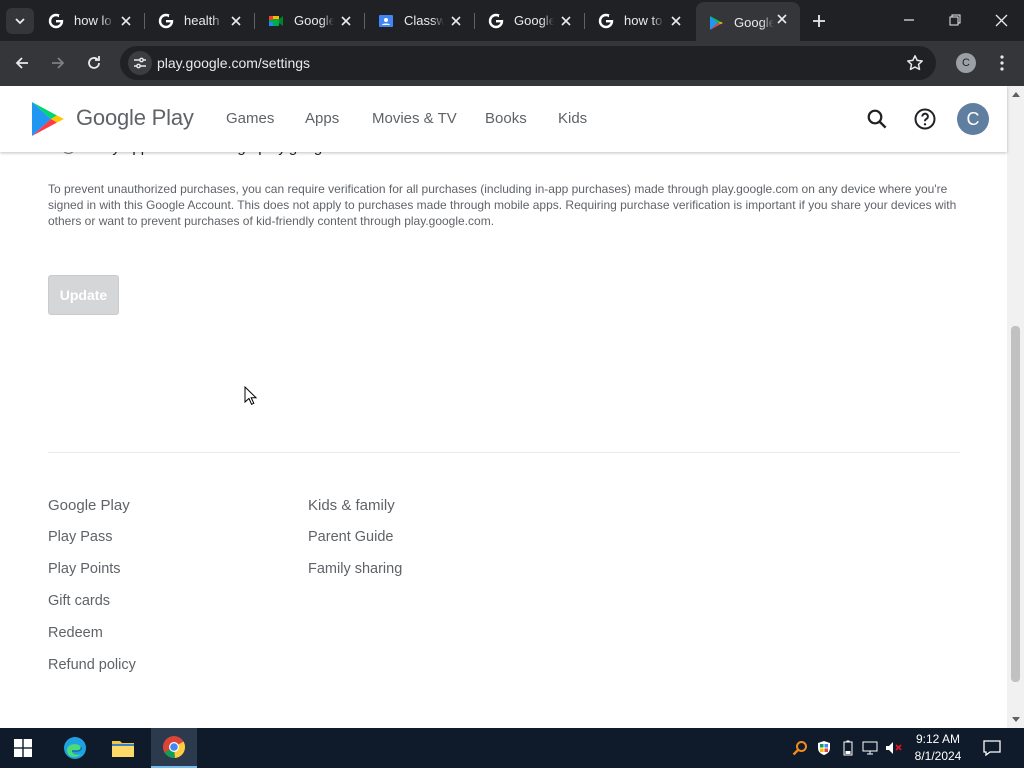 The height and width of the screenshot is (768, 1024). Describe the element at coordinates (135, 118) in the screenshot. I see `google-play-brand: Google Play` at that location.